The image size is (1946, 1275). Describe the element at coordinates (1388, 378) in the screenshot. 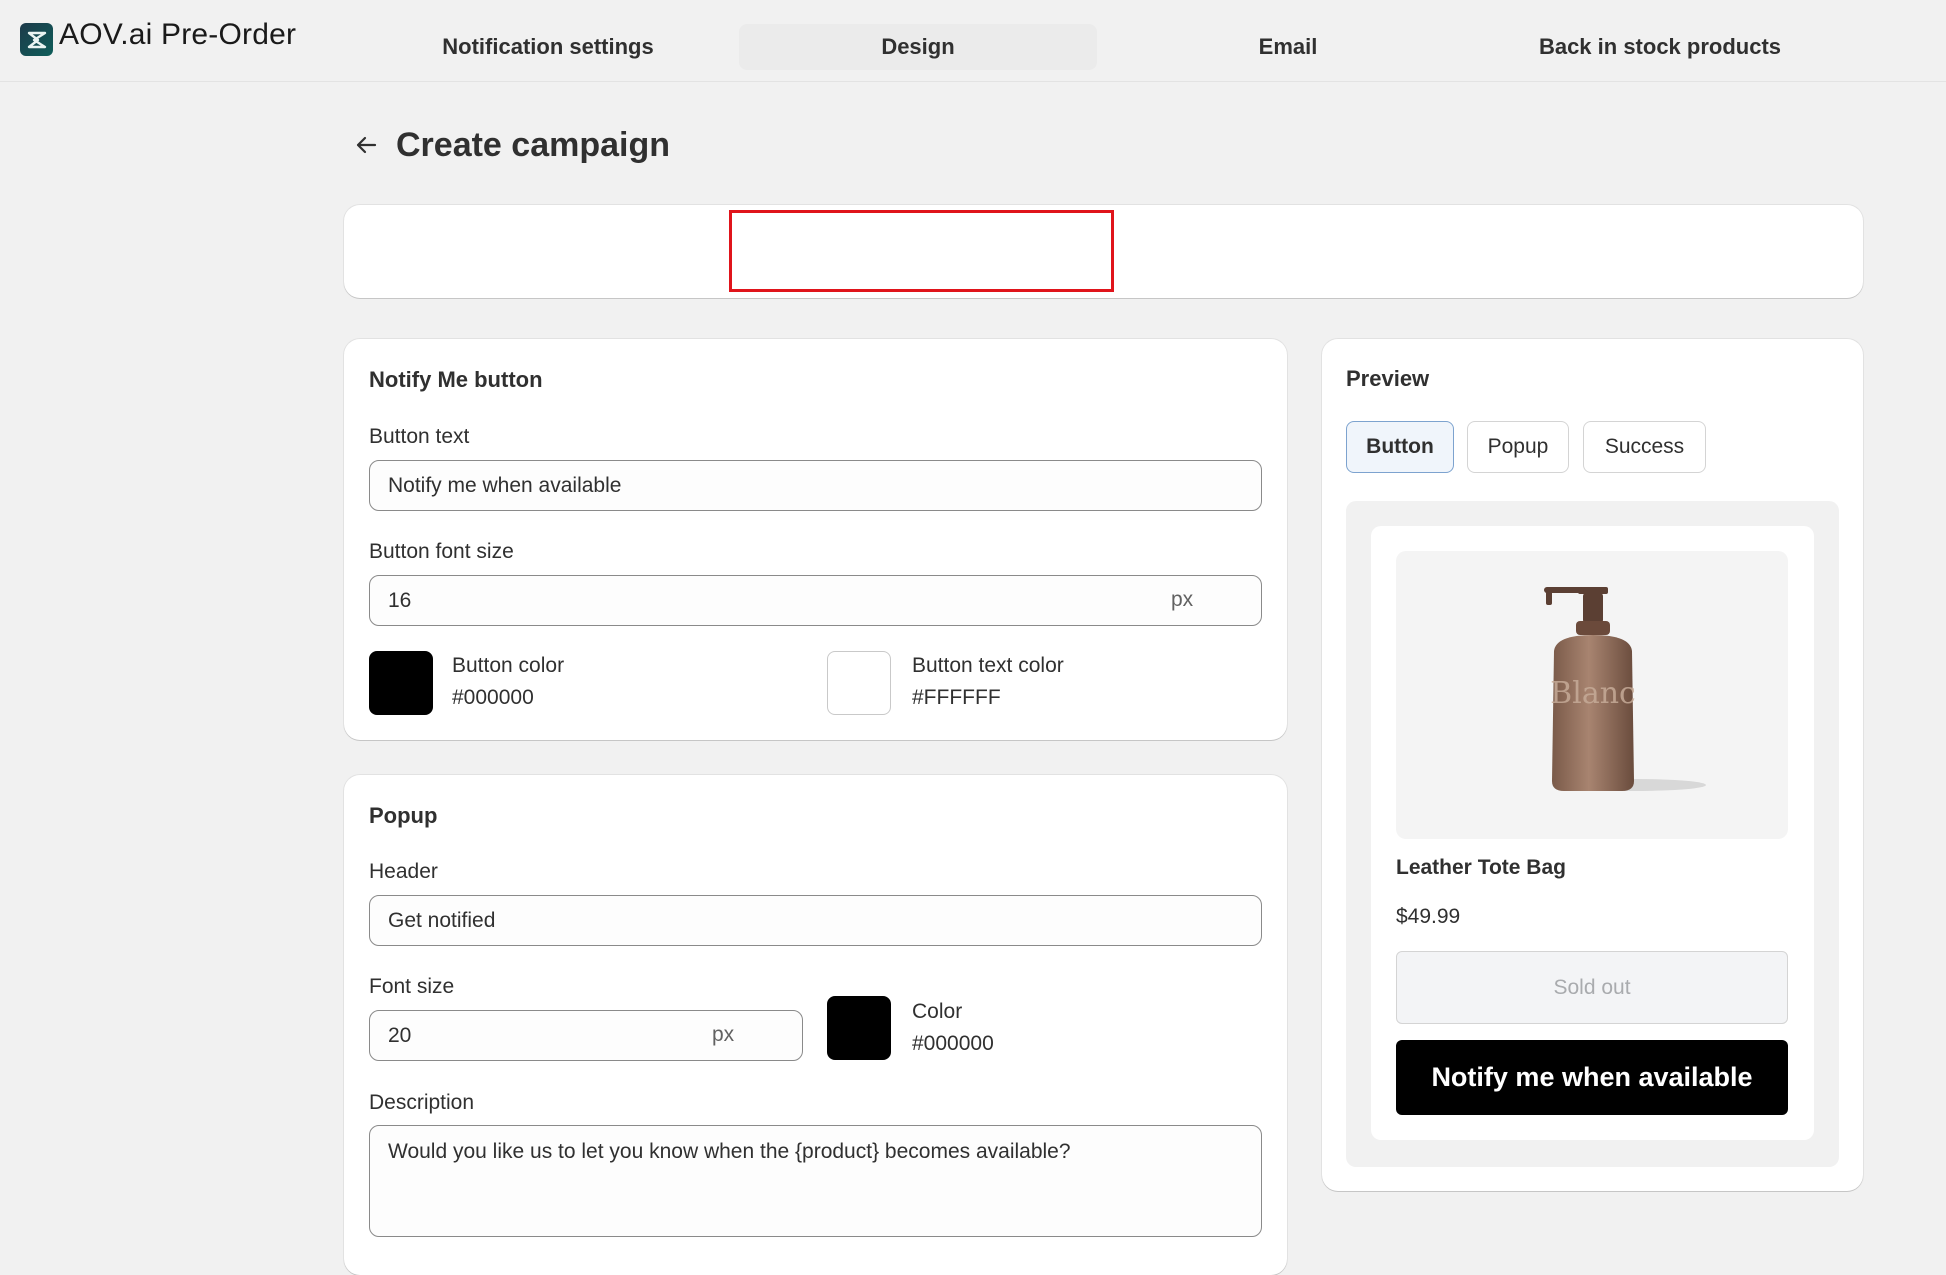

I see `preview-title: Preview` at that location.